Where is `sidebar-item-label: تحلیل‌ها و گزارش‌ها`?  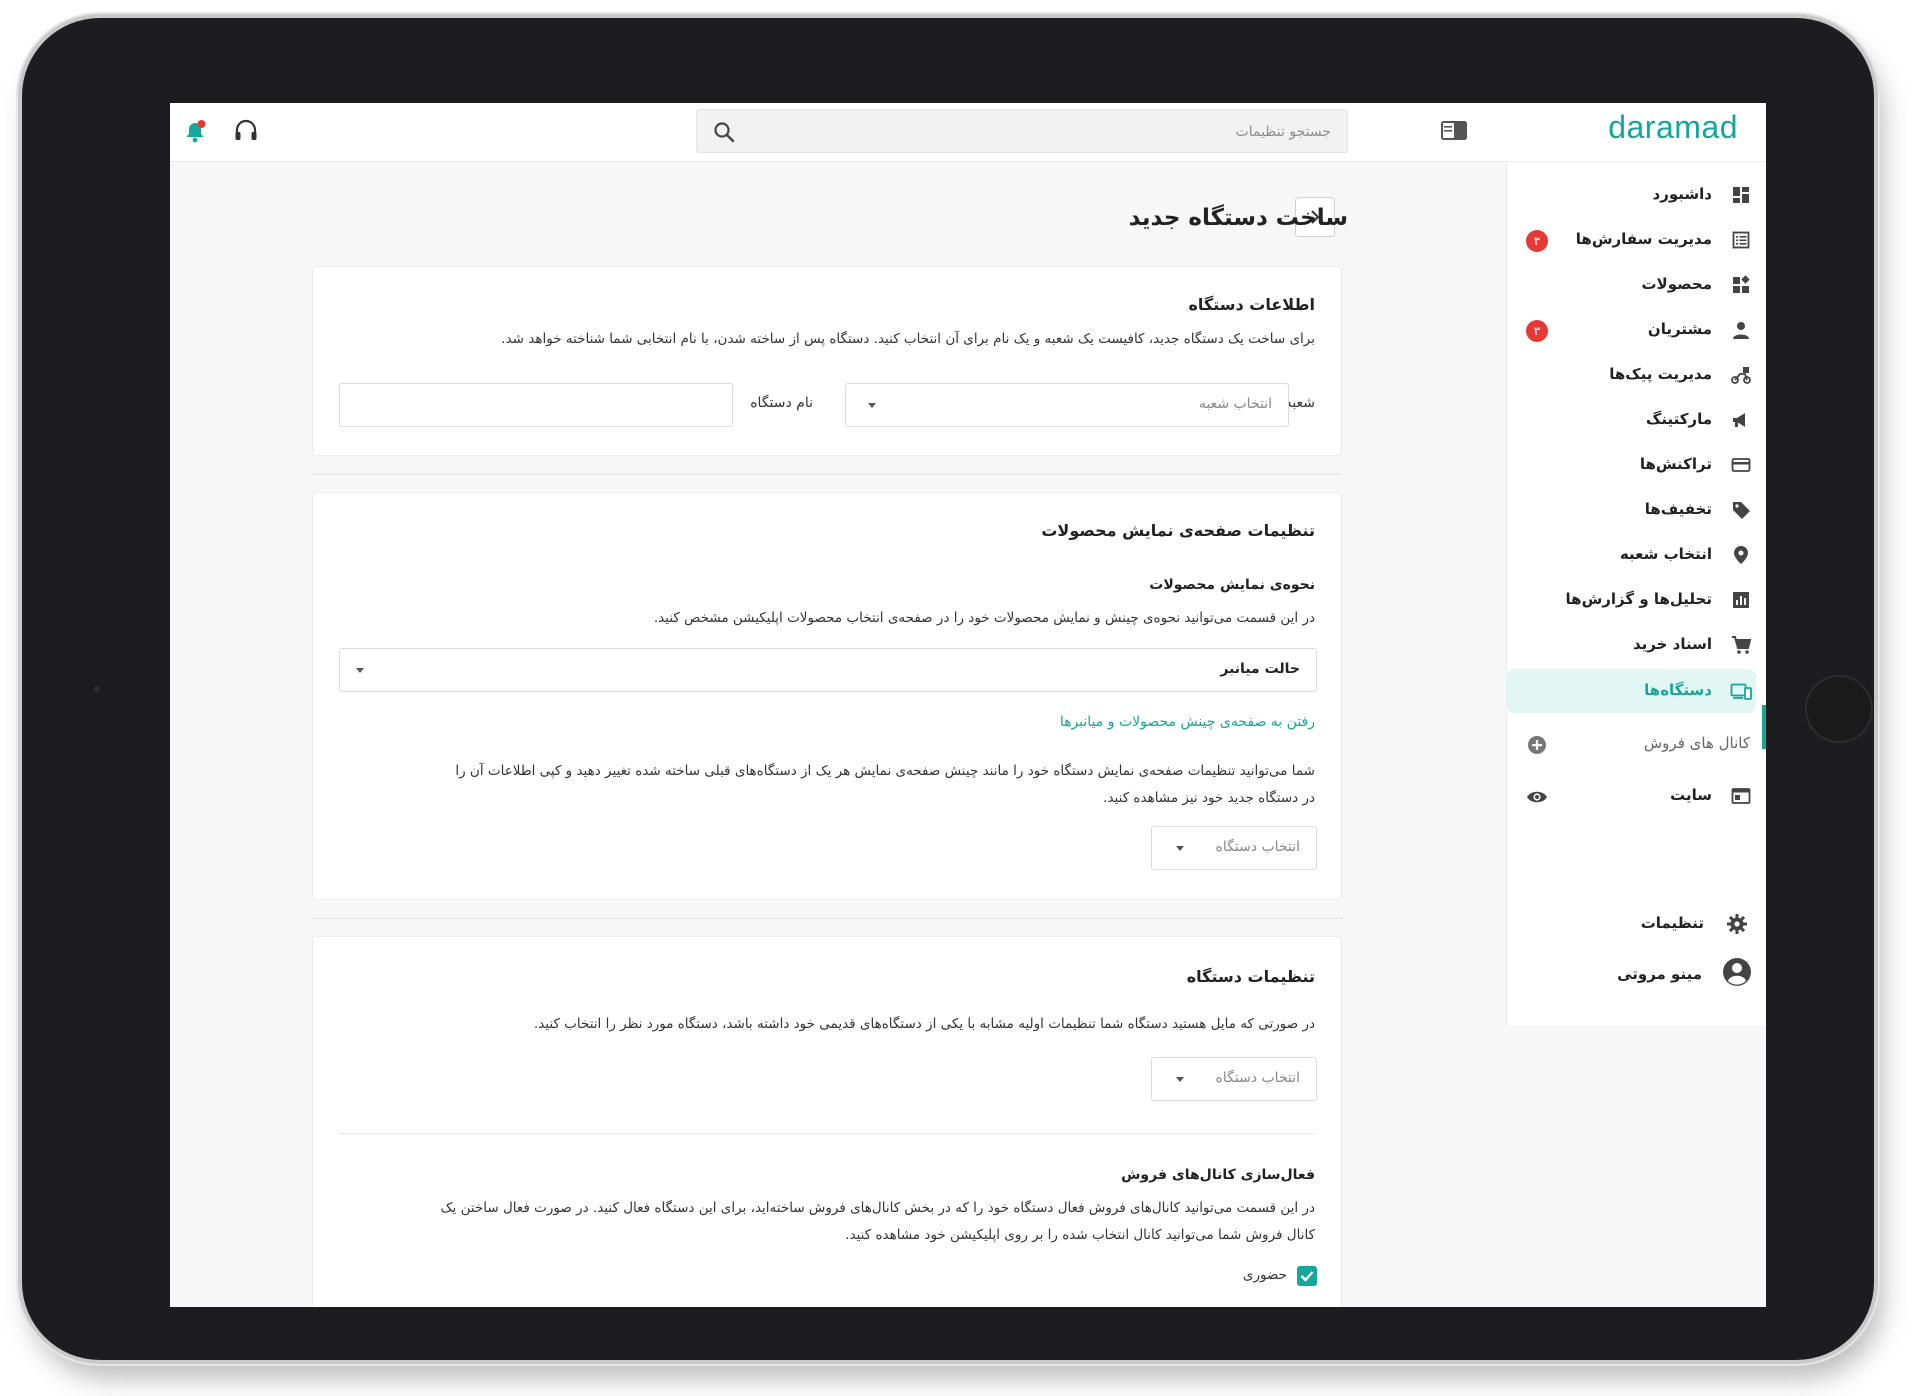 sidebar-item-label: تحلیل‌ها و گزارش‌ها is located at coordinates (1638, 599).